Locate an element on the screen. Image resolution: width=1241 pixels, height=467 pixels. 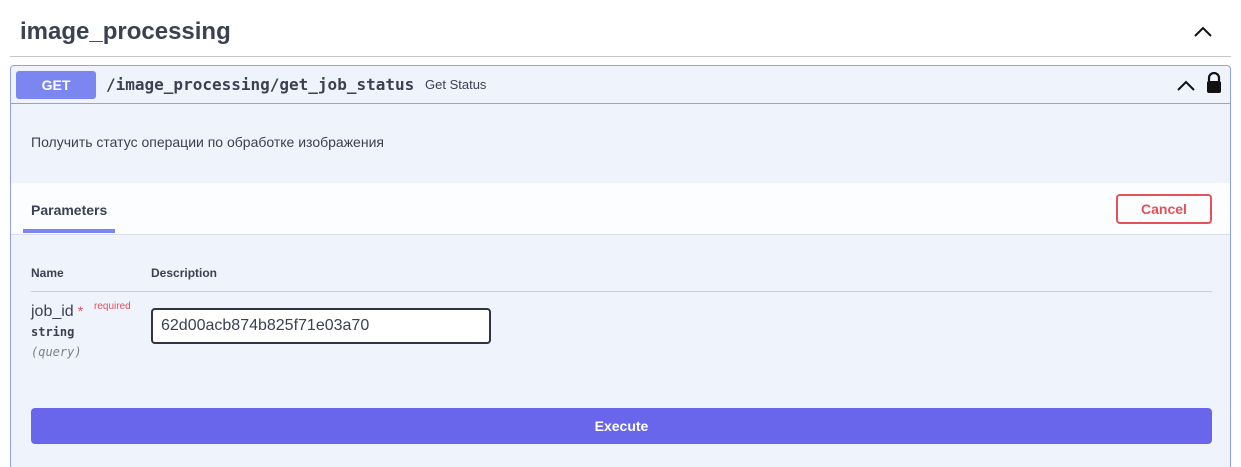
parameters-header: Parameters Cancel is located at coordinates (620, 209).